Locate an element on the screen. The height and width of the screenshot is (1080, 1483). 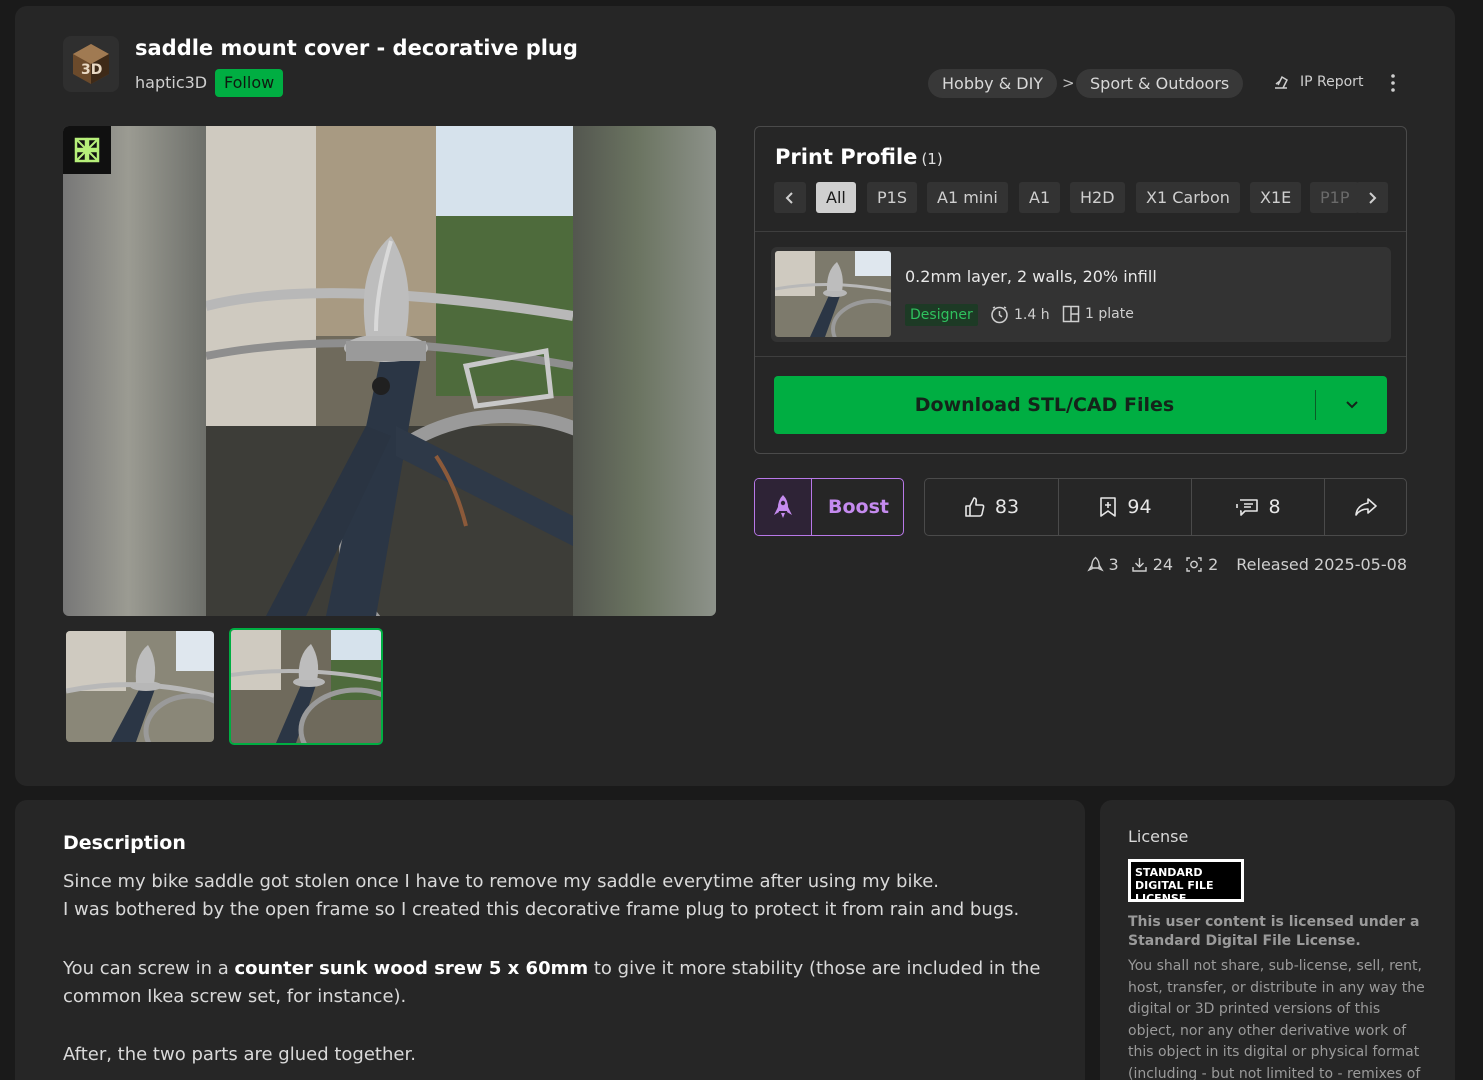
follow-button: Follow is located at coordinates (249, 83).